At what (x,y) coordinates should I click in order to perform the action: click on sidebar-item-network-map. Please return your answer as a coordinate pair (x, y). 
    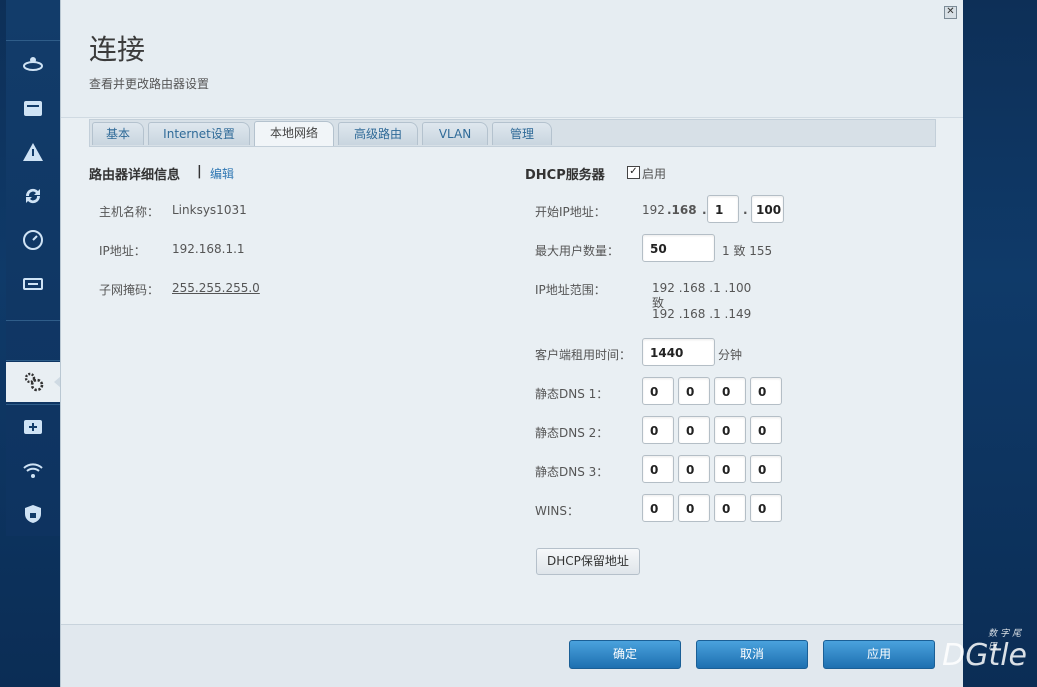
    Looking at the image, I should click on (33, 64).